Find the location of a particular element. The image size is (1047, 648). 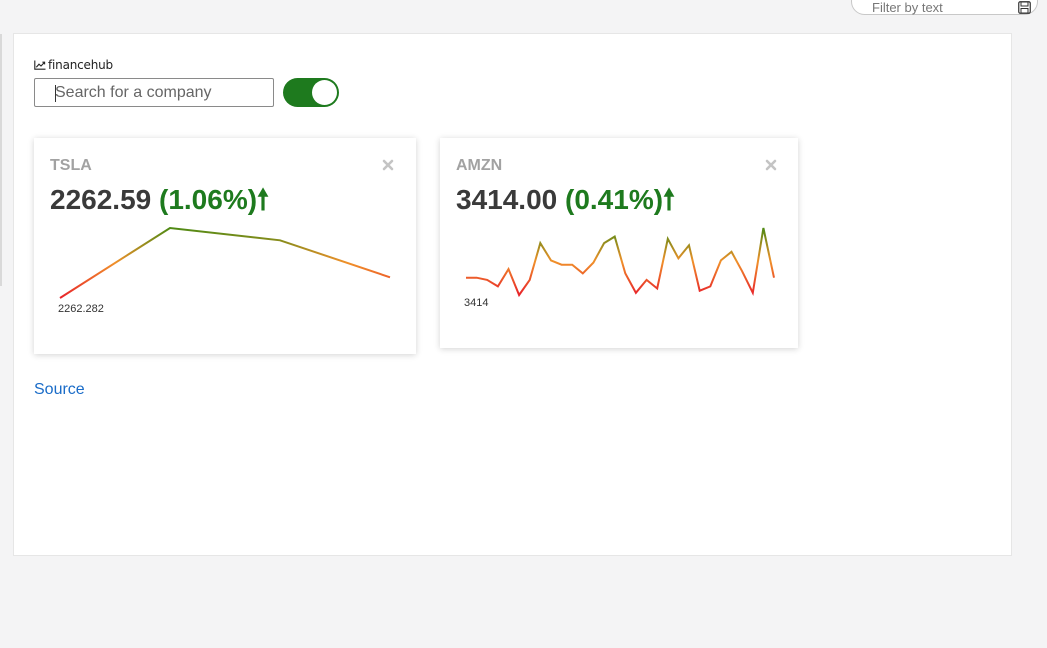

company-search-input is located at coordinates (154, 92).